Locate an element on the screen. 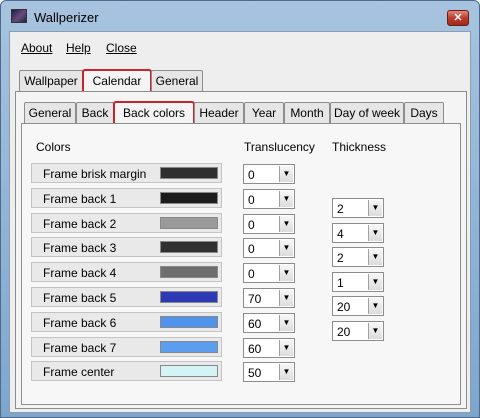  color-label: Frame back 1 is located at coordinates (80, 199).